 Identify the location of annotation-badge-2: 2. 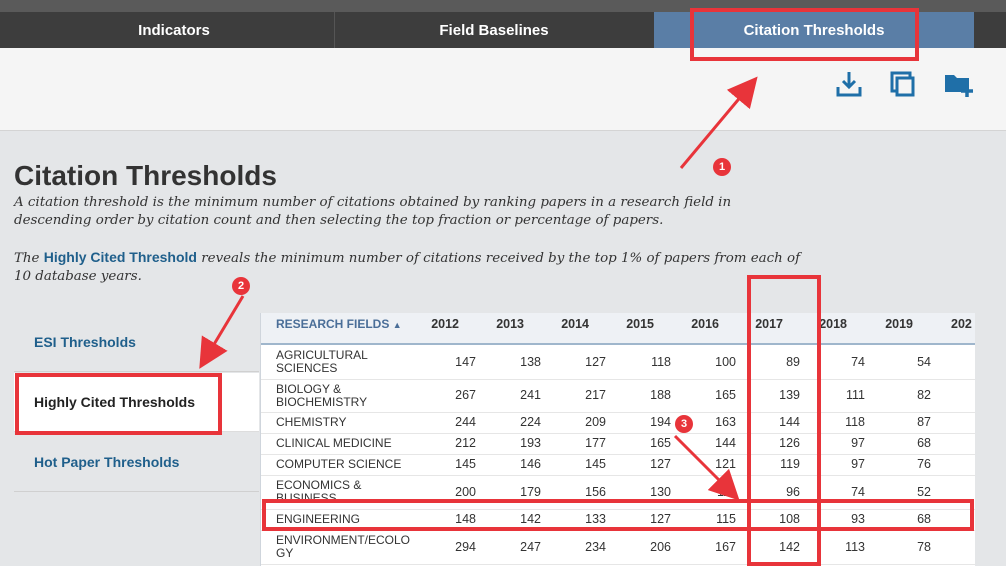
(241, 286).